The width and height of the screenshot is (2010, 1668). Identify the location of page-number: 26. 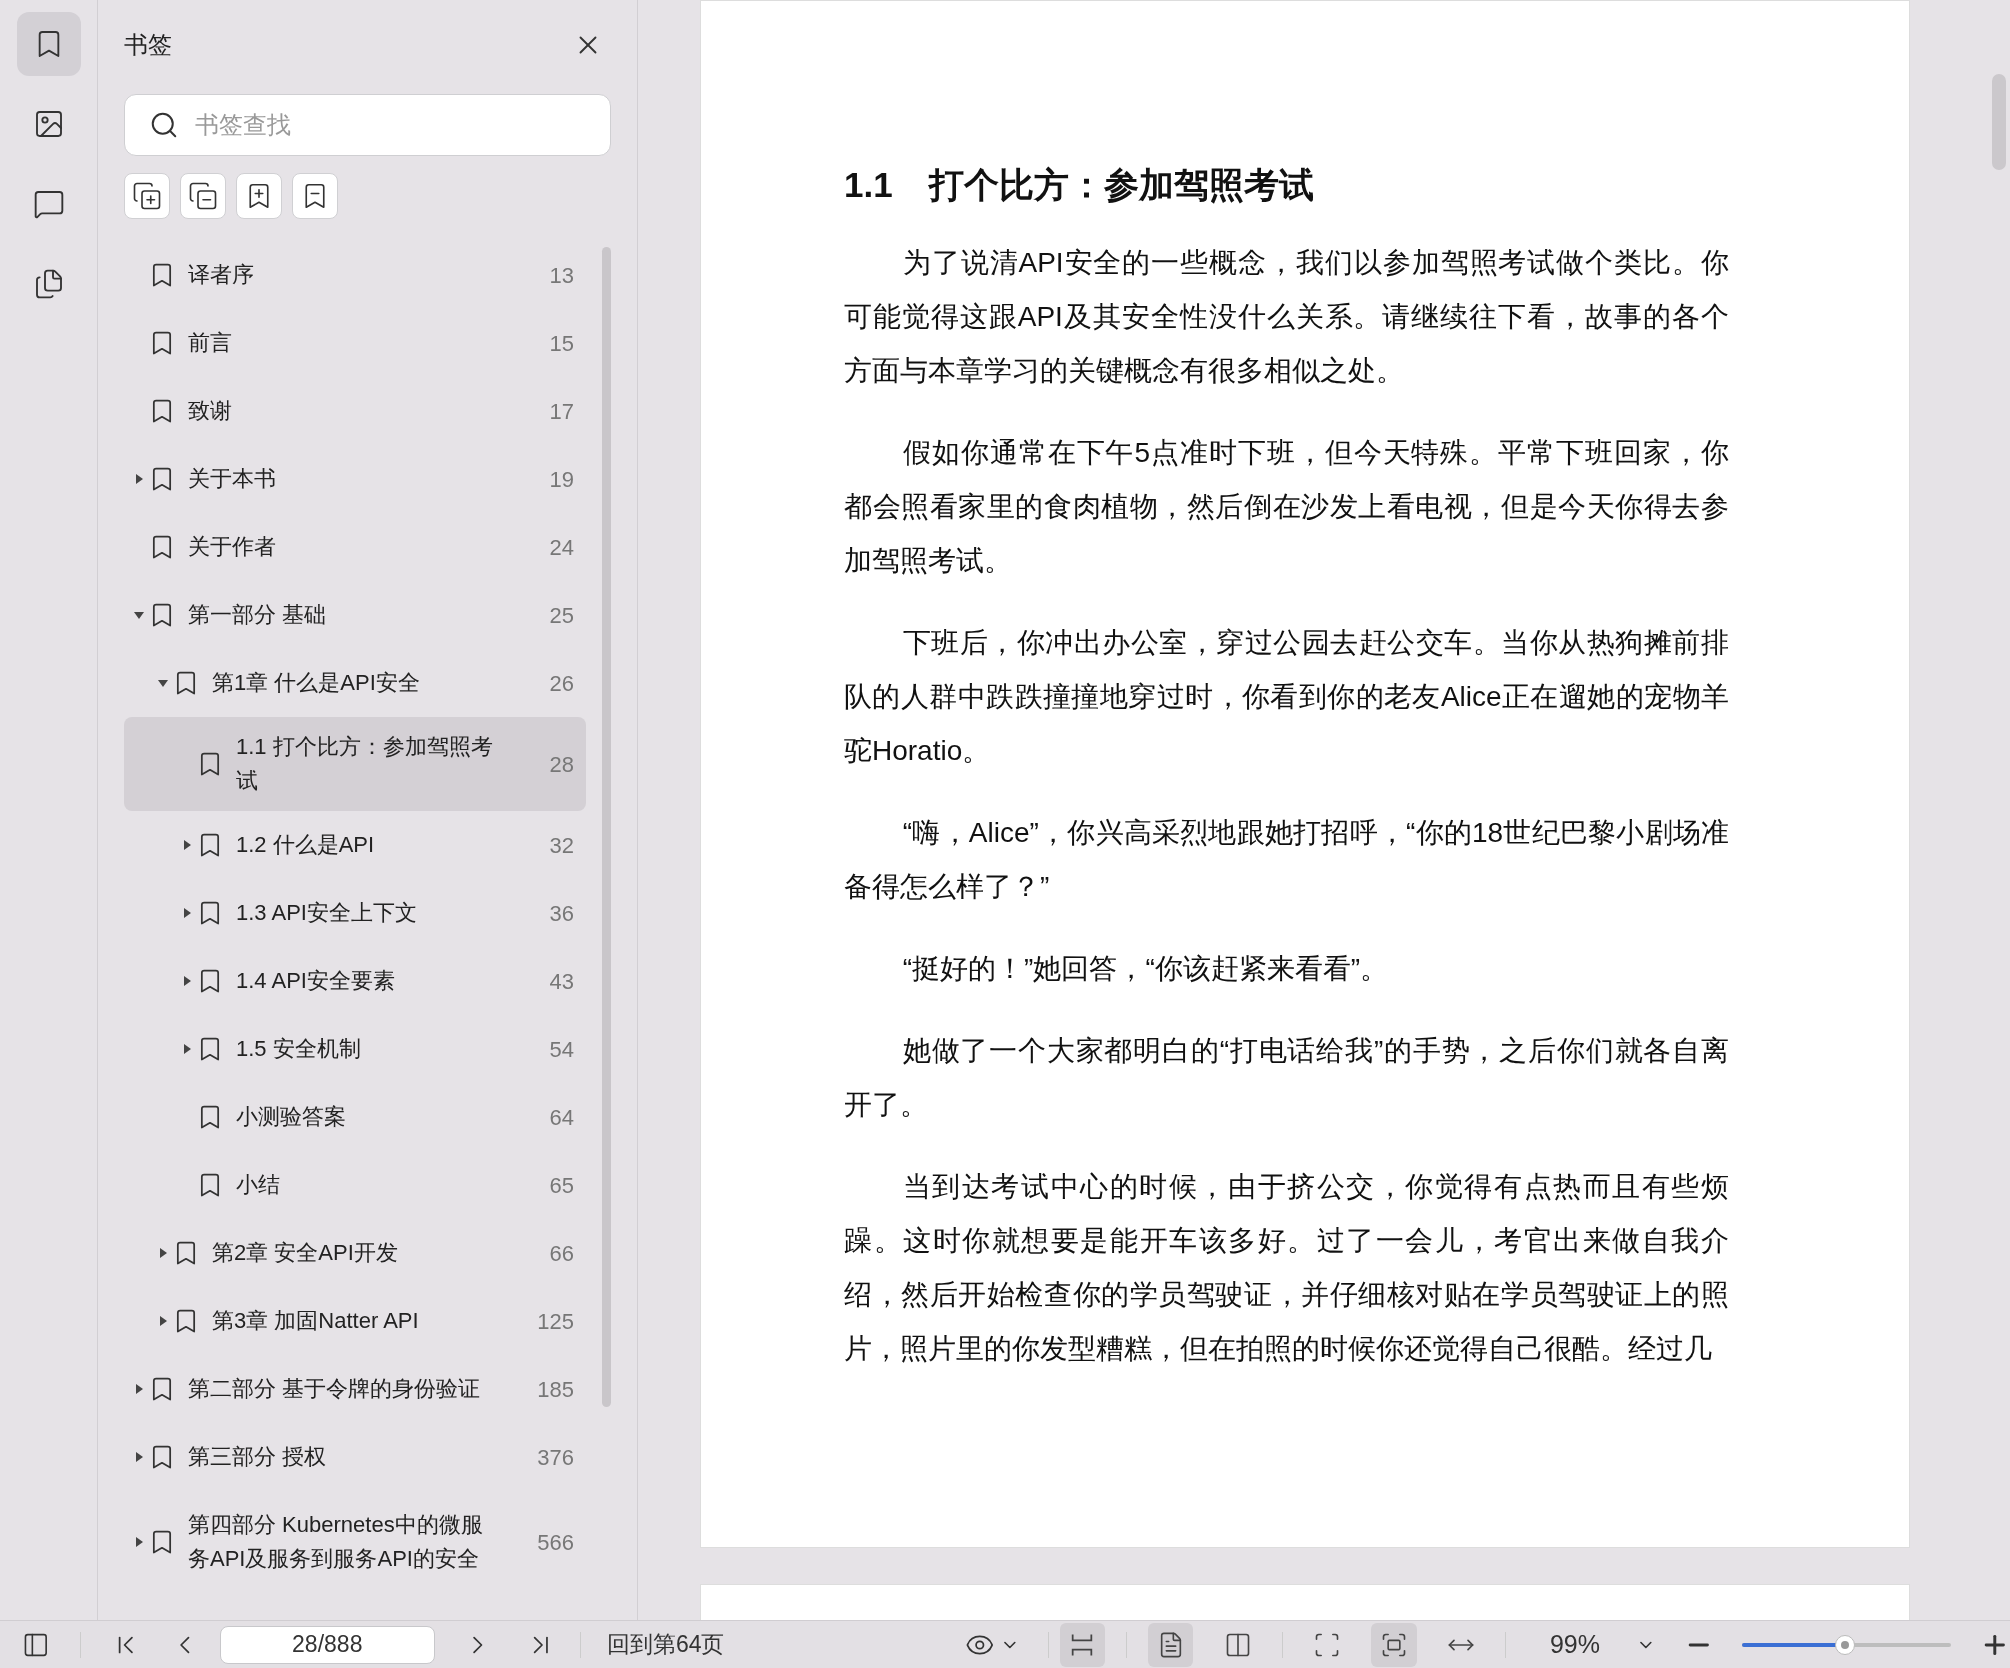
(561, 683).